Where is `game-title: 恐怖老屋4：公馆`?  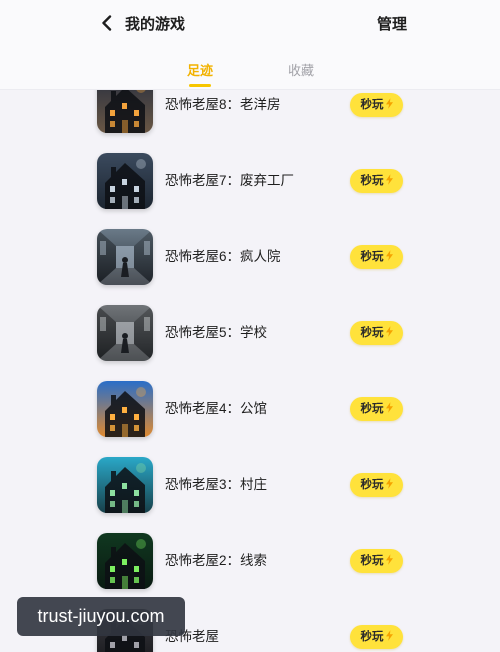
game-title: 恐怖老屋4：公馆 is located at coordinates (216, 408).